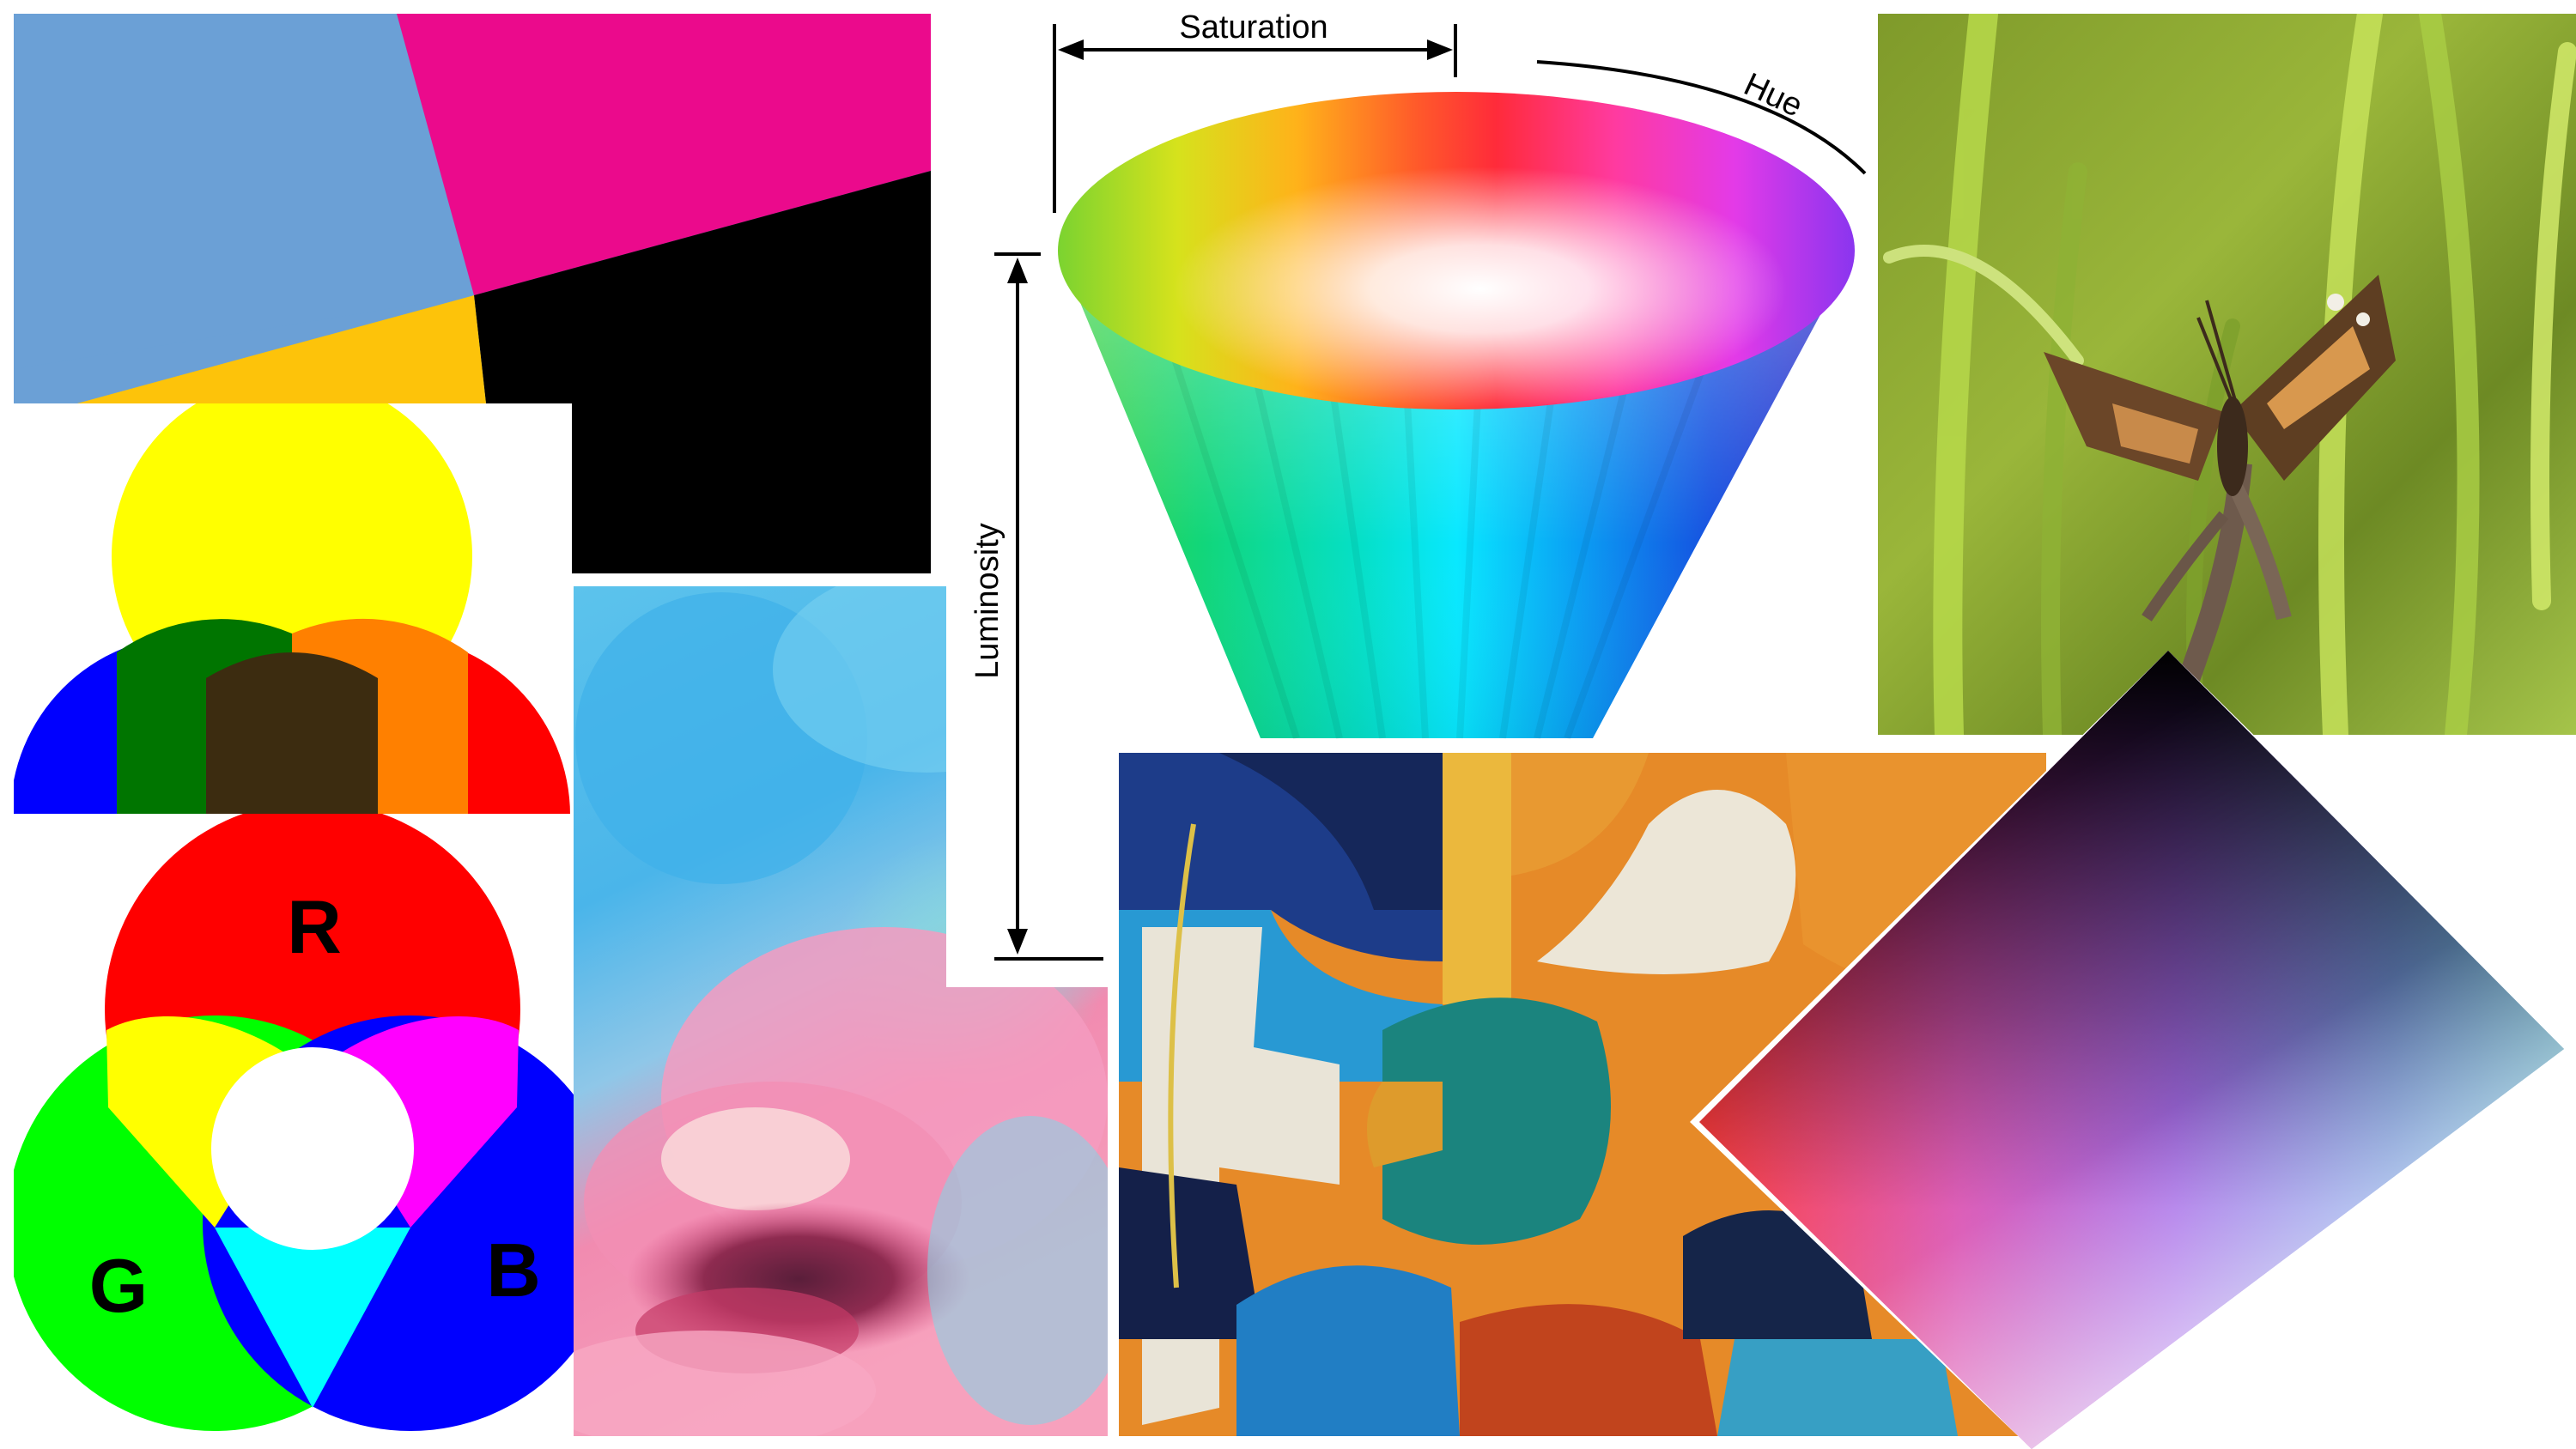 This screenshot has height=1449, width=2576. I want to click on rgb-venn-panel: R G B, so click(322, 1125).